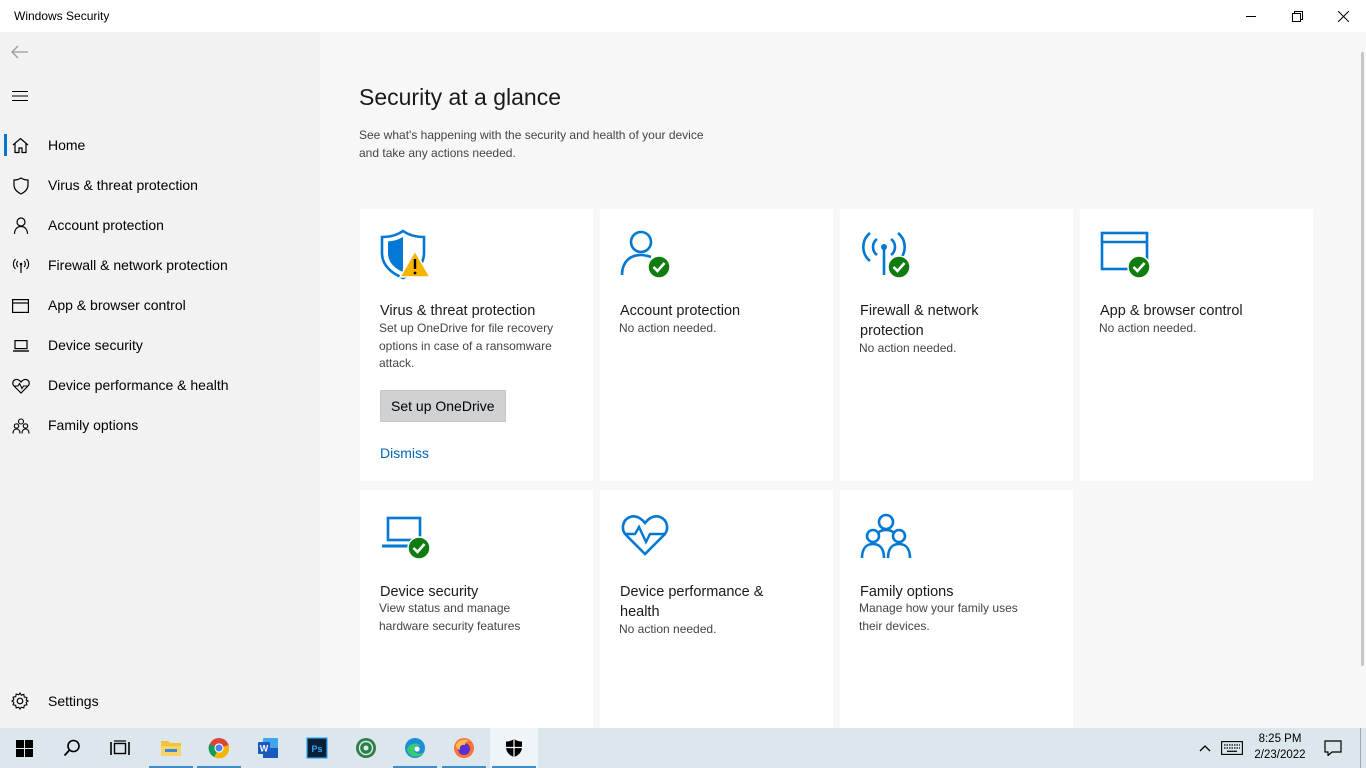 The image size is (1366, 768). I want to click on home-icon, so click(20, 145).